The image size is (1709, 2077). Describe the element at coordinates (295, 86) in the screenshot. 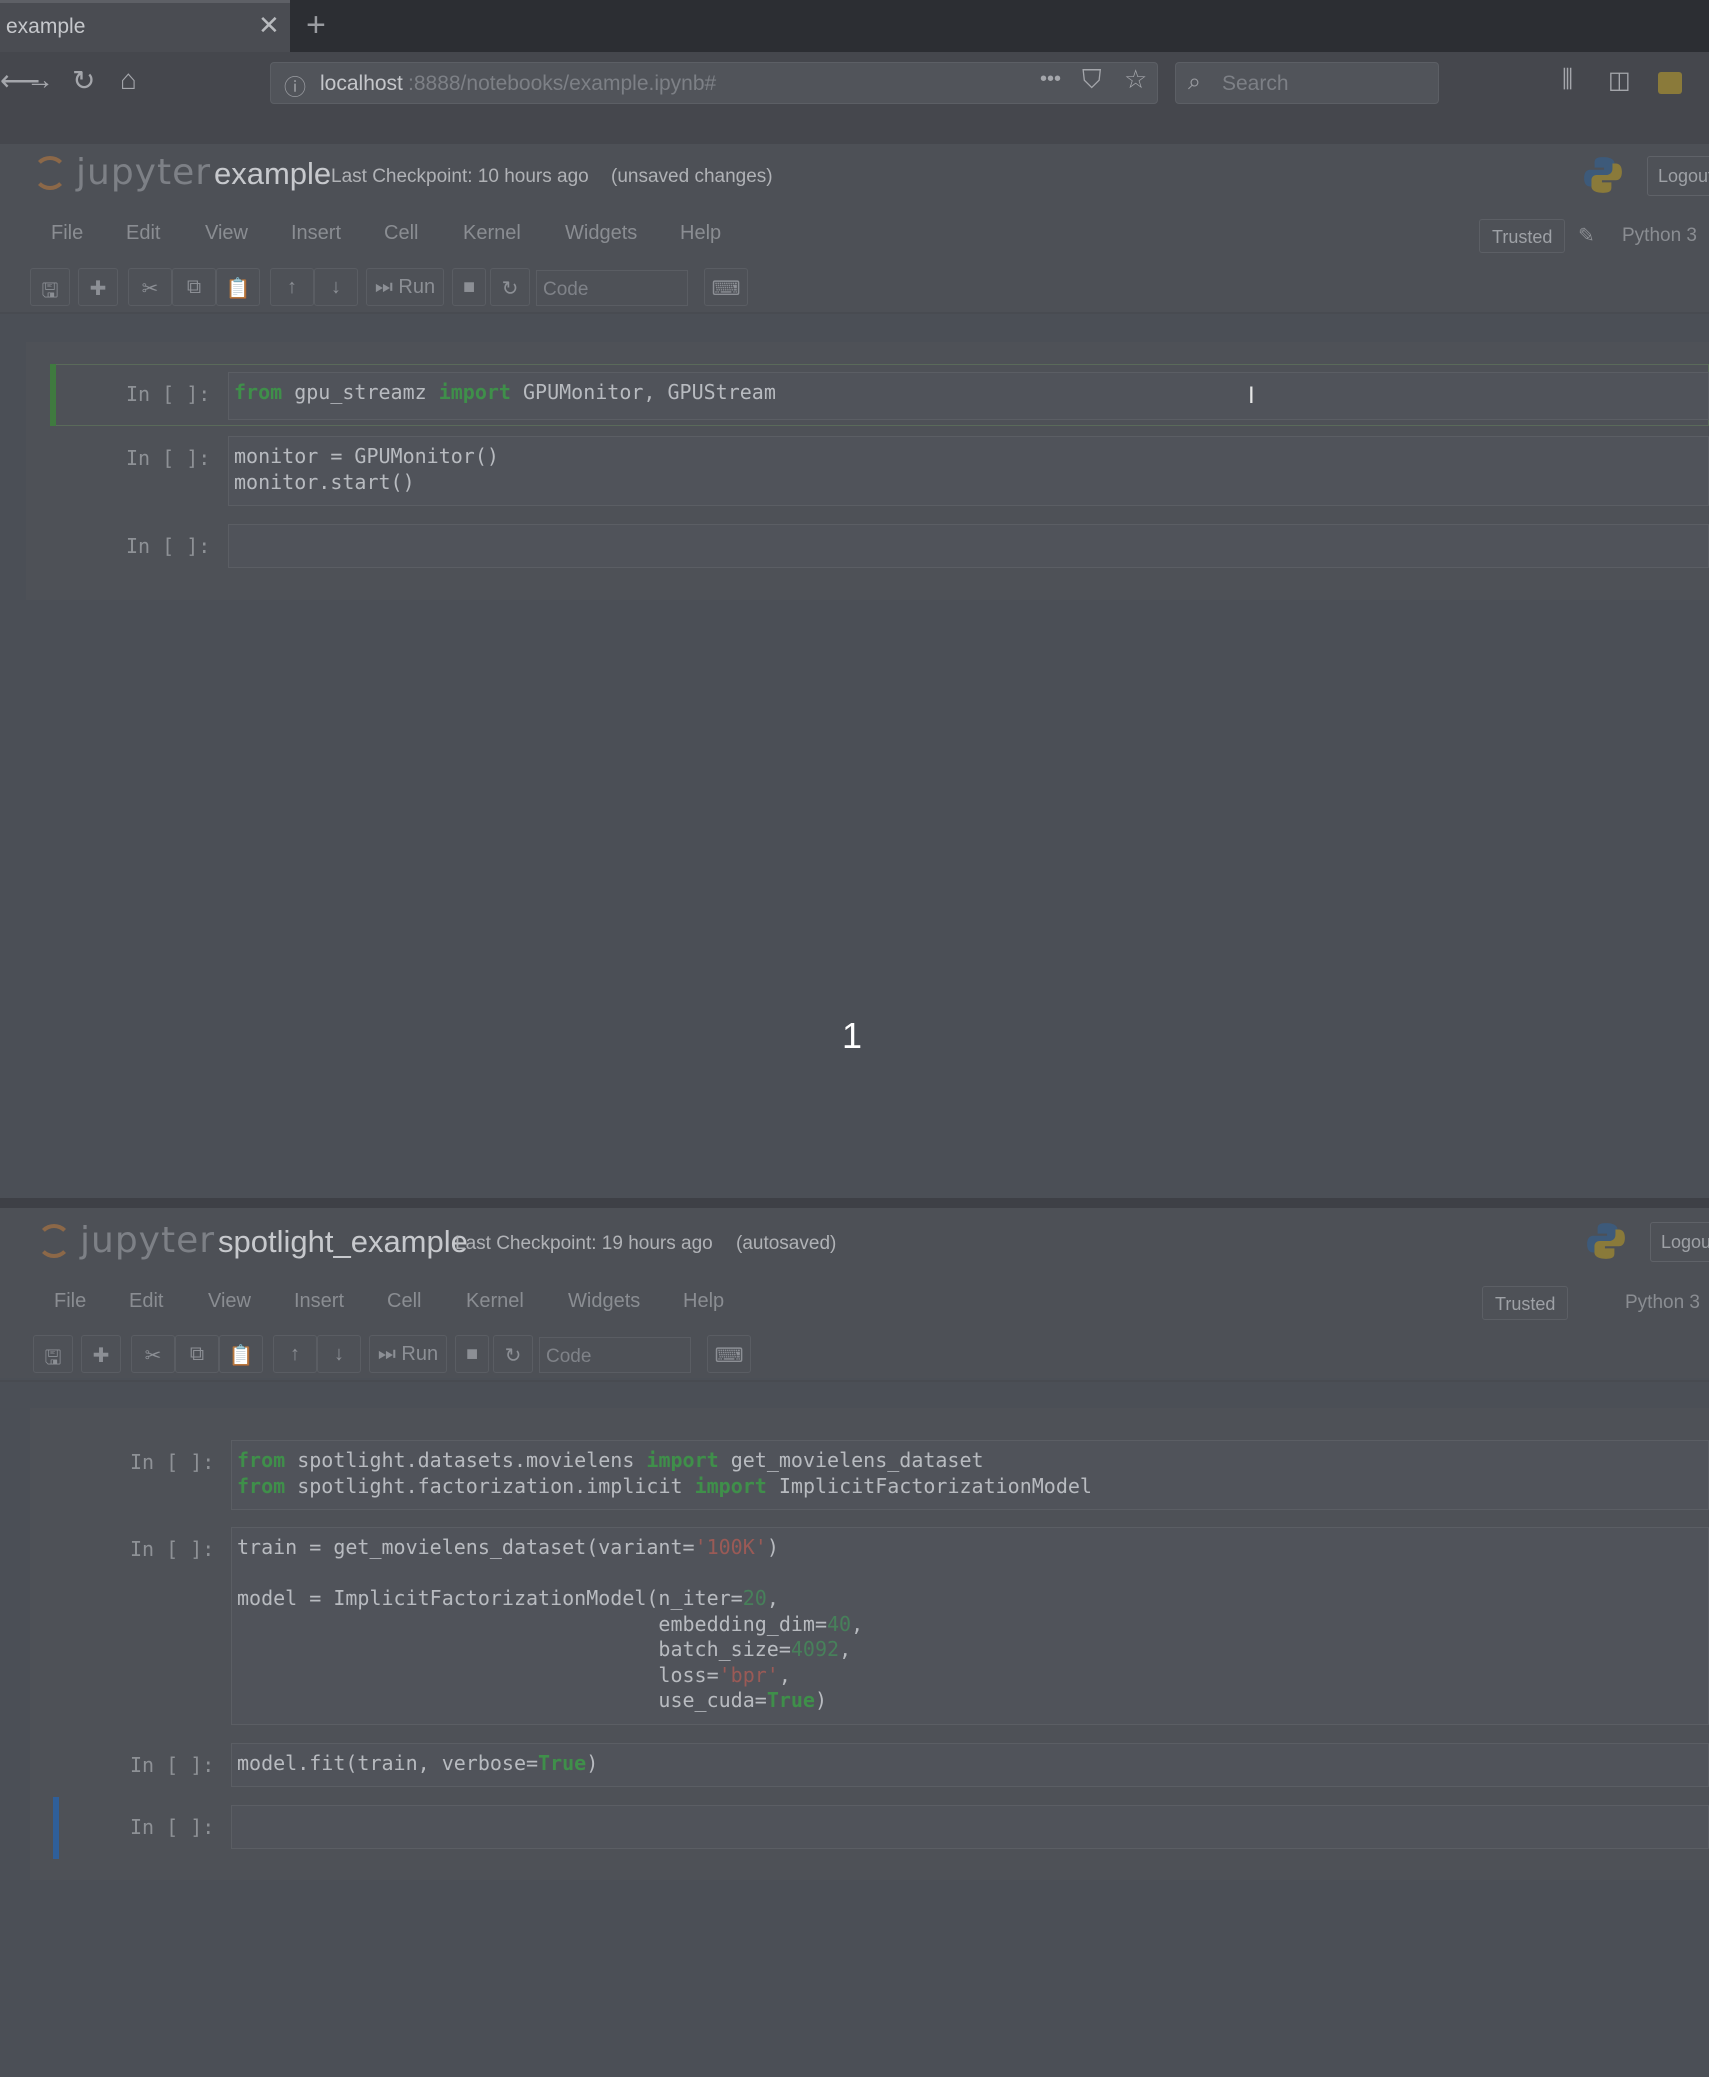

I see `site-info-icon: ⓘ` at that location.